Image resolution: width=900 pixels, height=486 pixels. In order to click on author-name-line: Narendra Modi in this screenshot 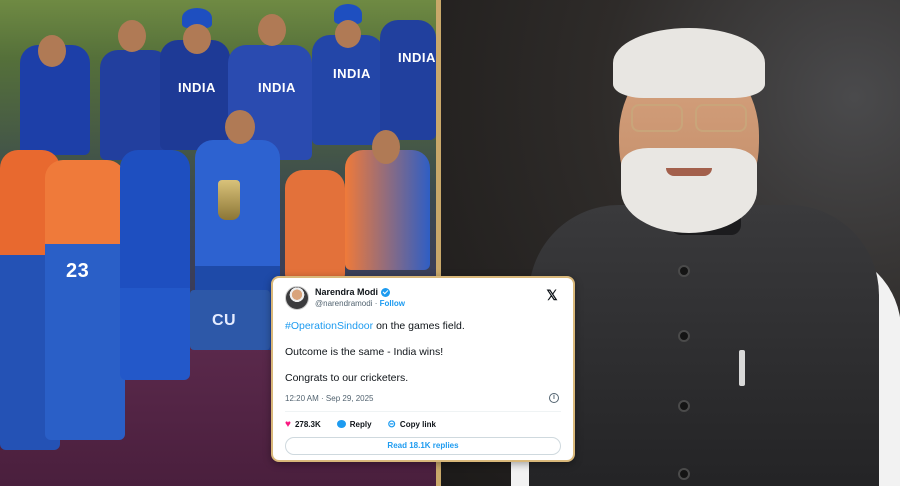, I will do `click(353, 292)`.